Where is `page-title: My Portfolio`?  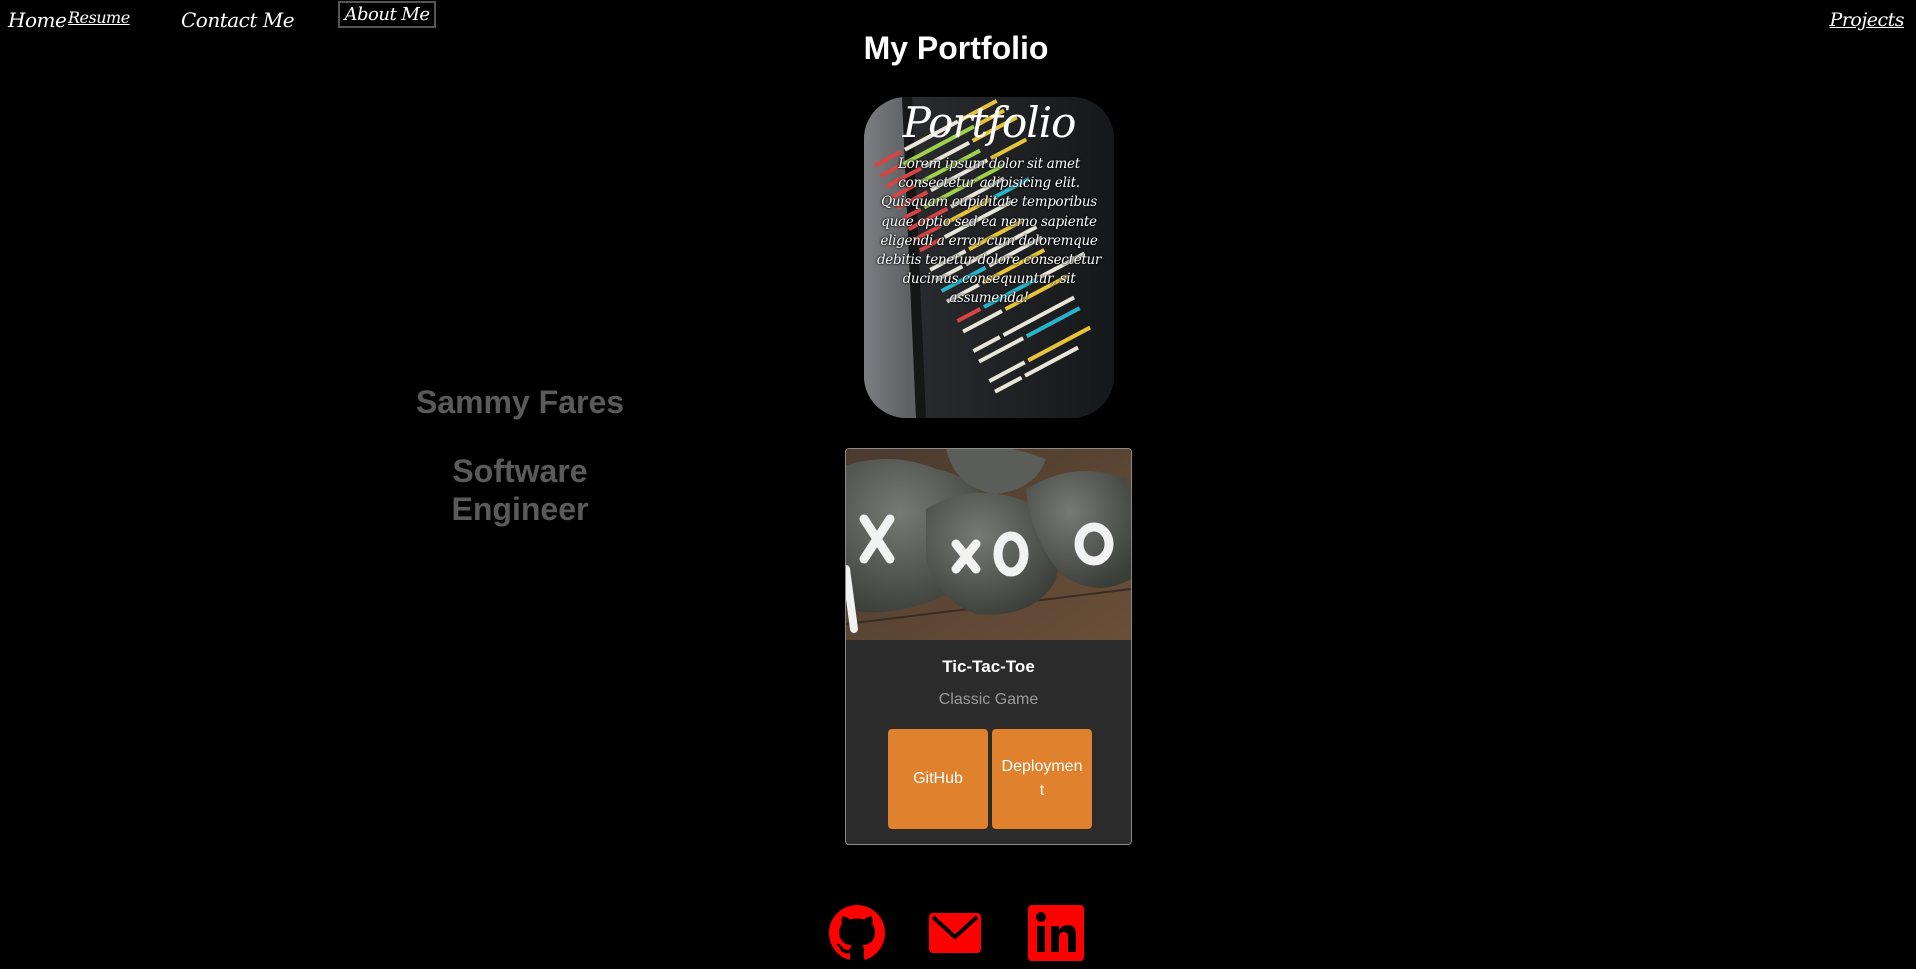
page-title: My Portfolio is located at coordinates (956, 48).